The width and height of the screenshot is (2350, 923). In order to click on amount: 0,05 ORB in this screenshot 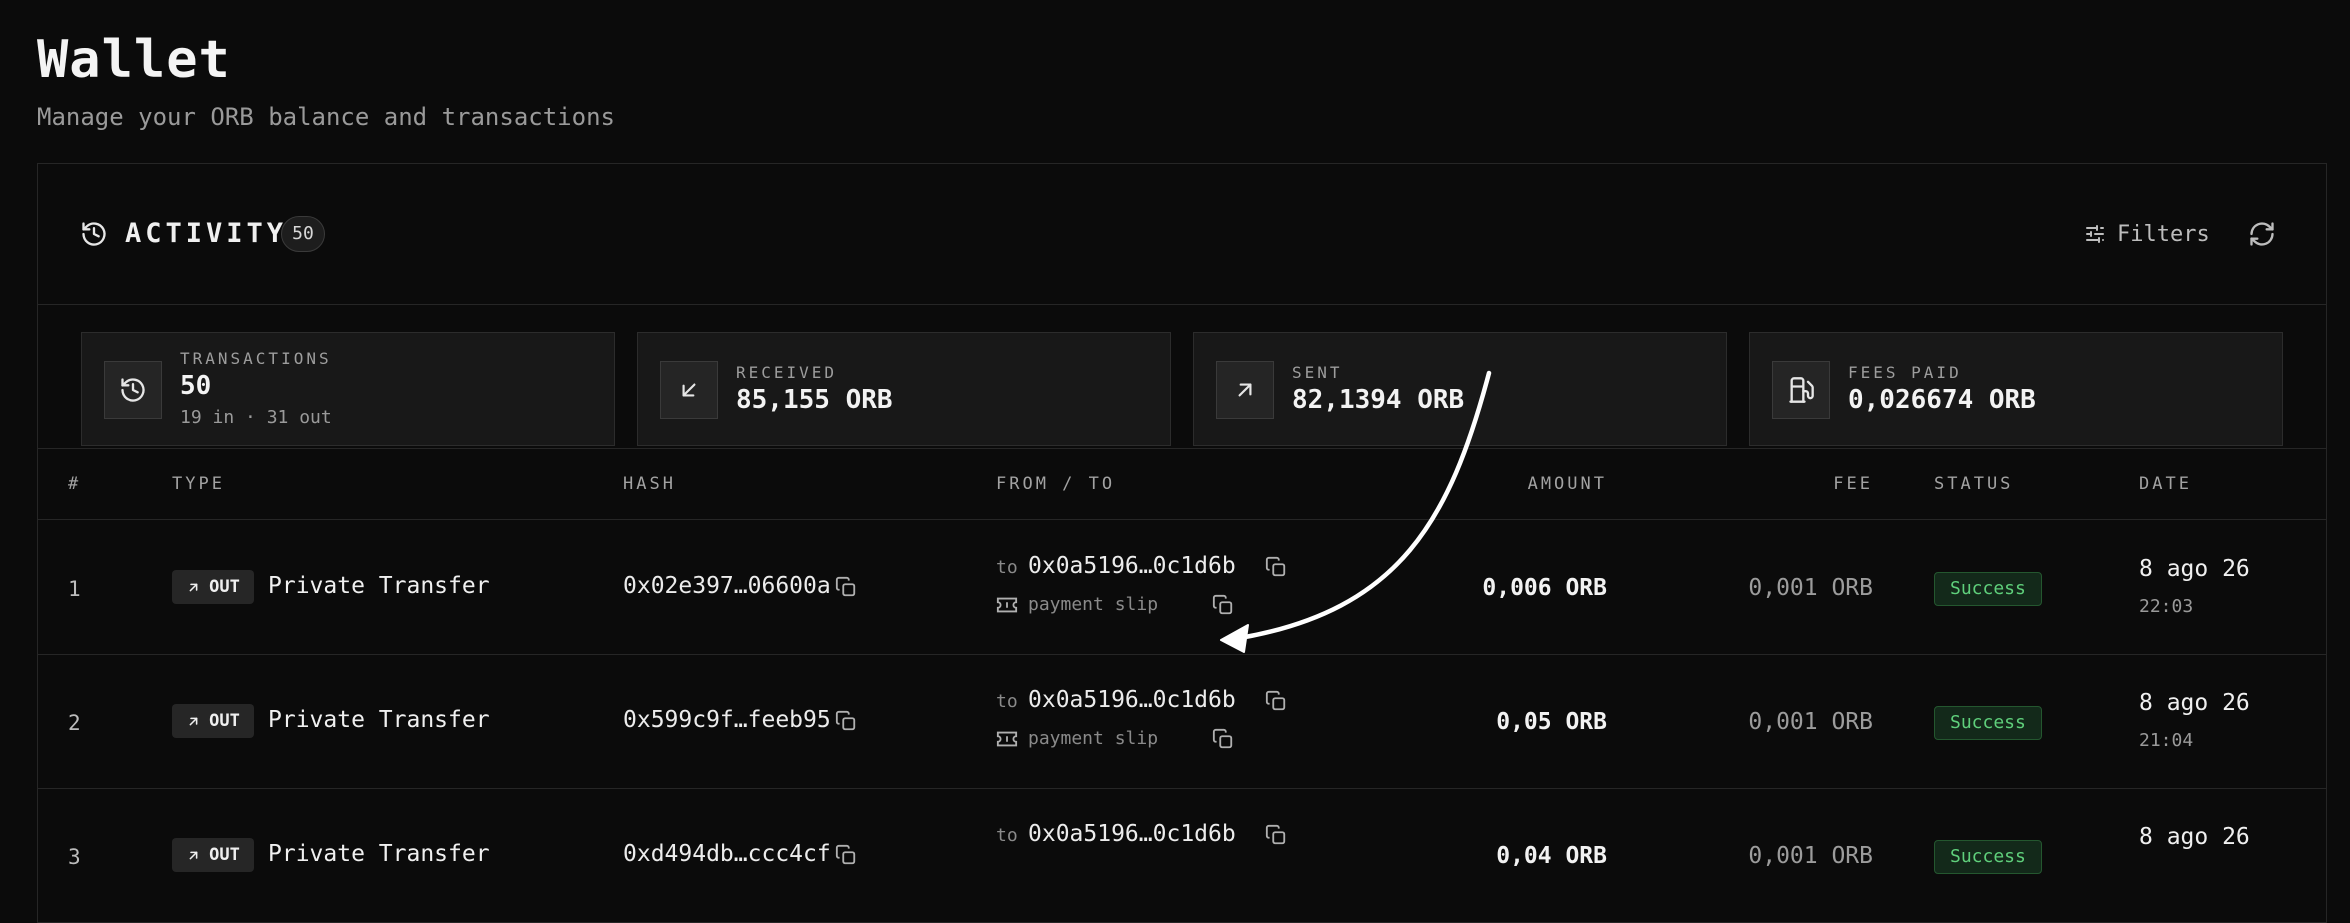, I will do `click(1551, 722)`.